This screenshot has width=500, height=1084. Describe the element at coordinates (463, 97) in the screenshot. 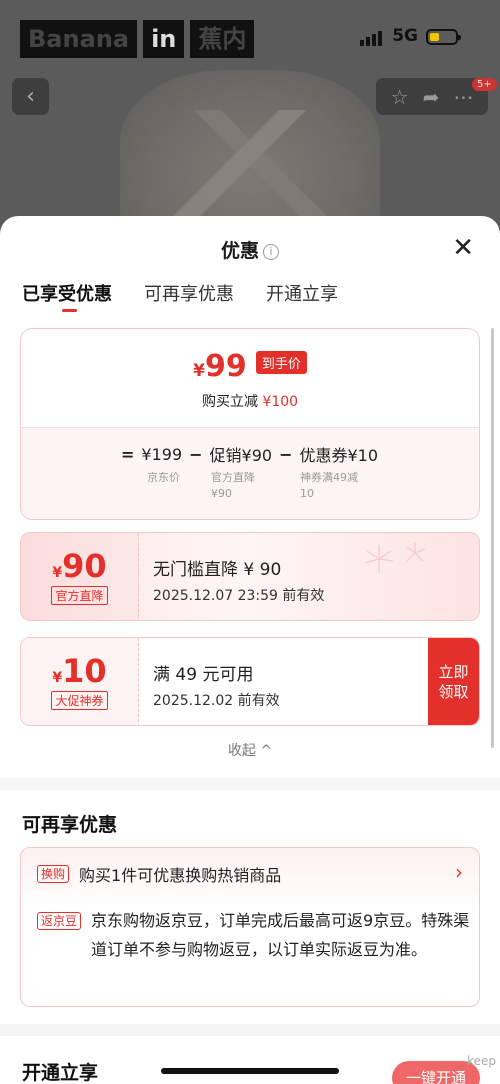

I see `more-icon: ⋯` at that location.